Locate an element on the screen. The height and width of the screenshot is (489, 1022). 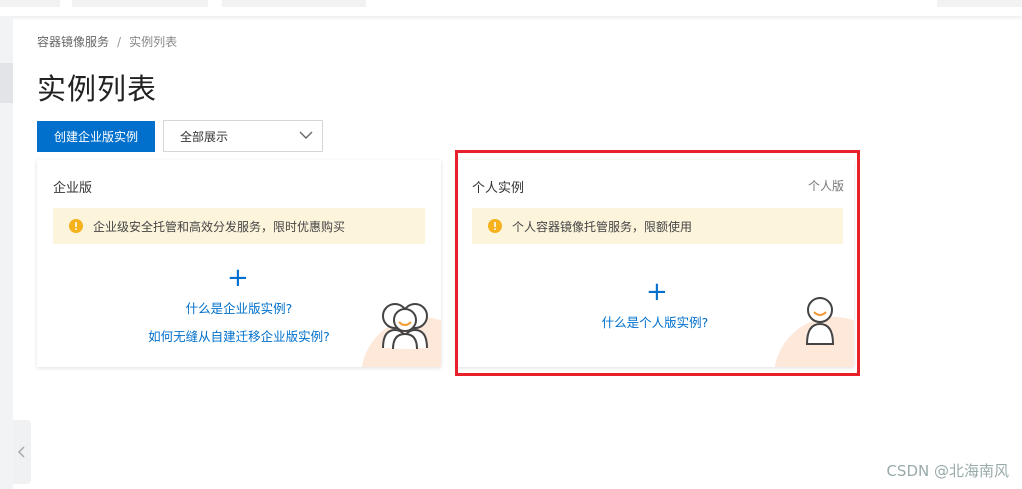
breadcrumb-current: 实例列表 is located at coordinates (153, 42).